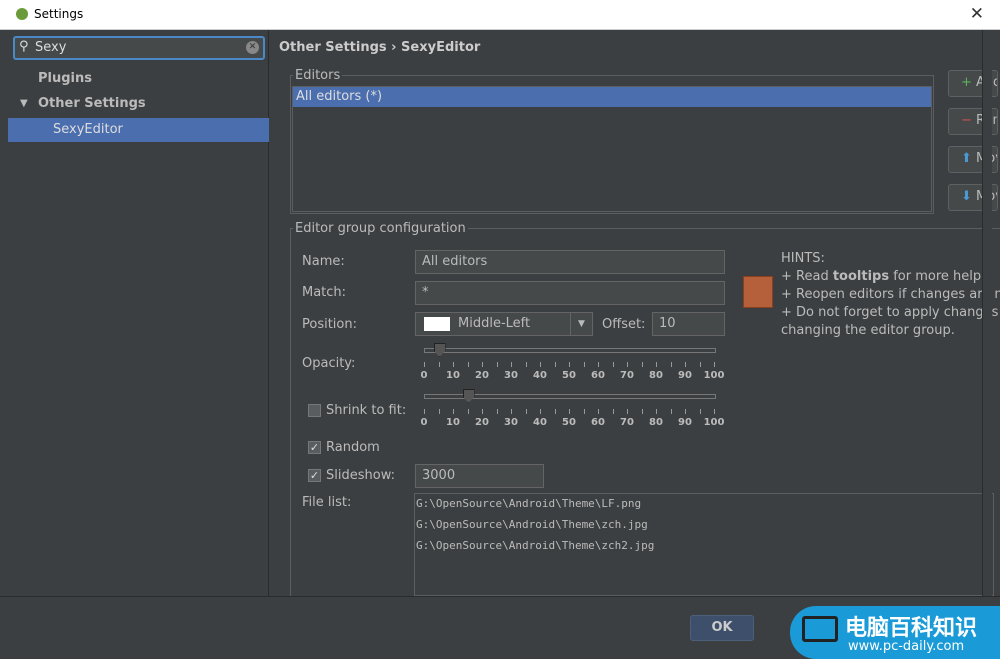 Image resolution: width=1000 pixels, height=659 pixels. Describe the element at coordinates (327, 502) in the screenshot. I see `file-list-label: File list:` at that location.